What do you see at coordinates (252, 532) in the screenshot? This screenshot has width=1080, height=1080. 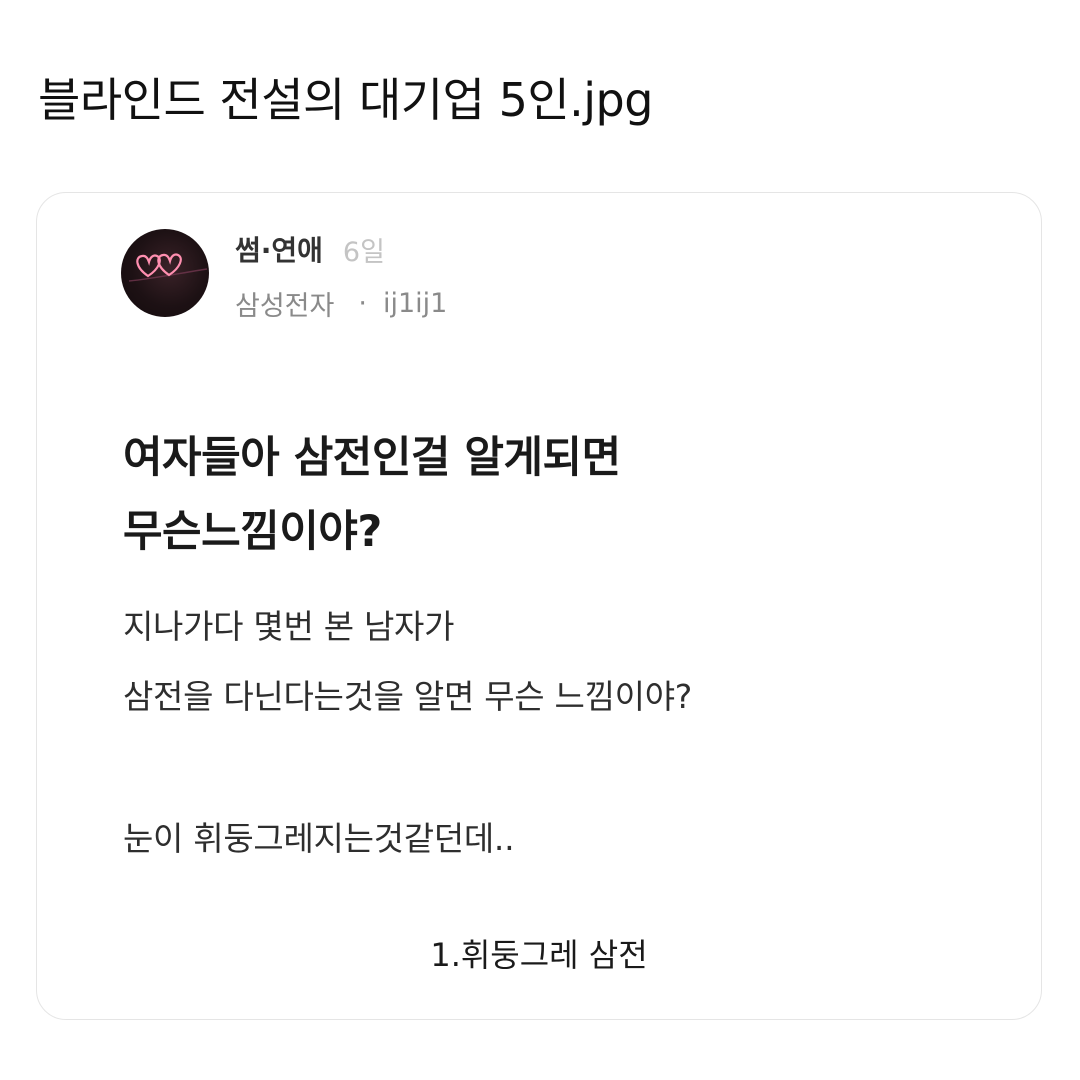 I see `headline-line: 무슨느낌이야?` at bounding box center [252, 532].